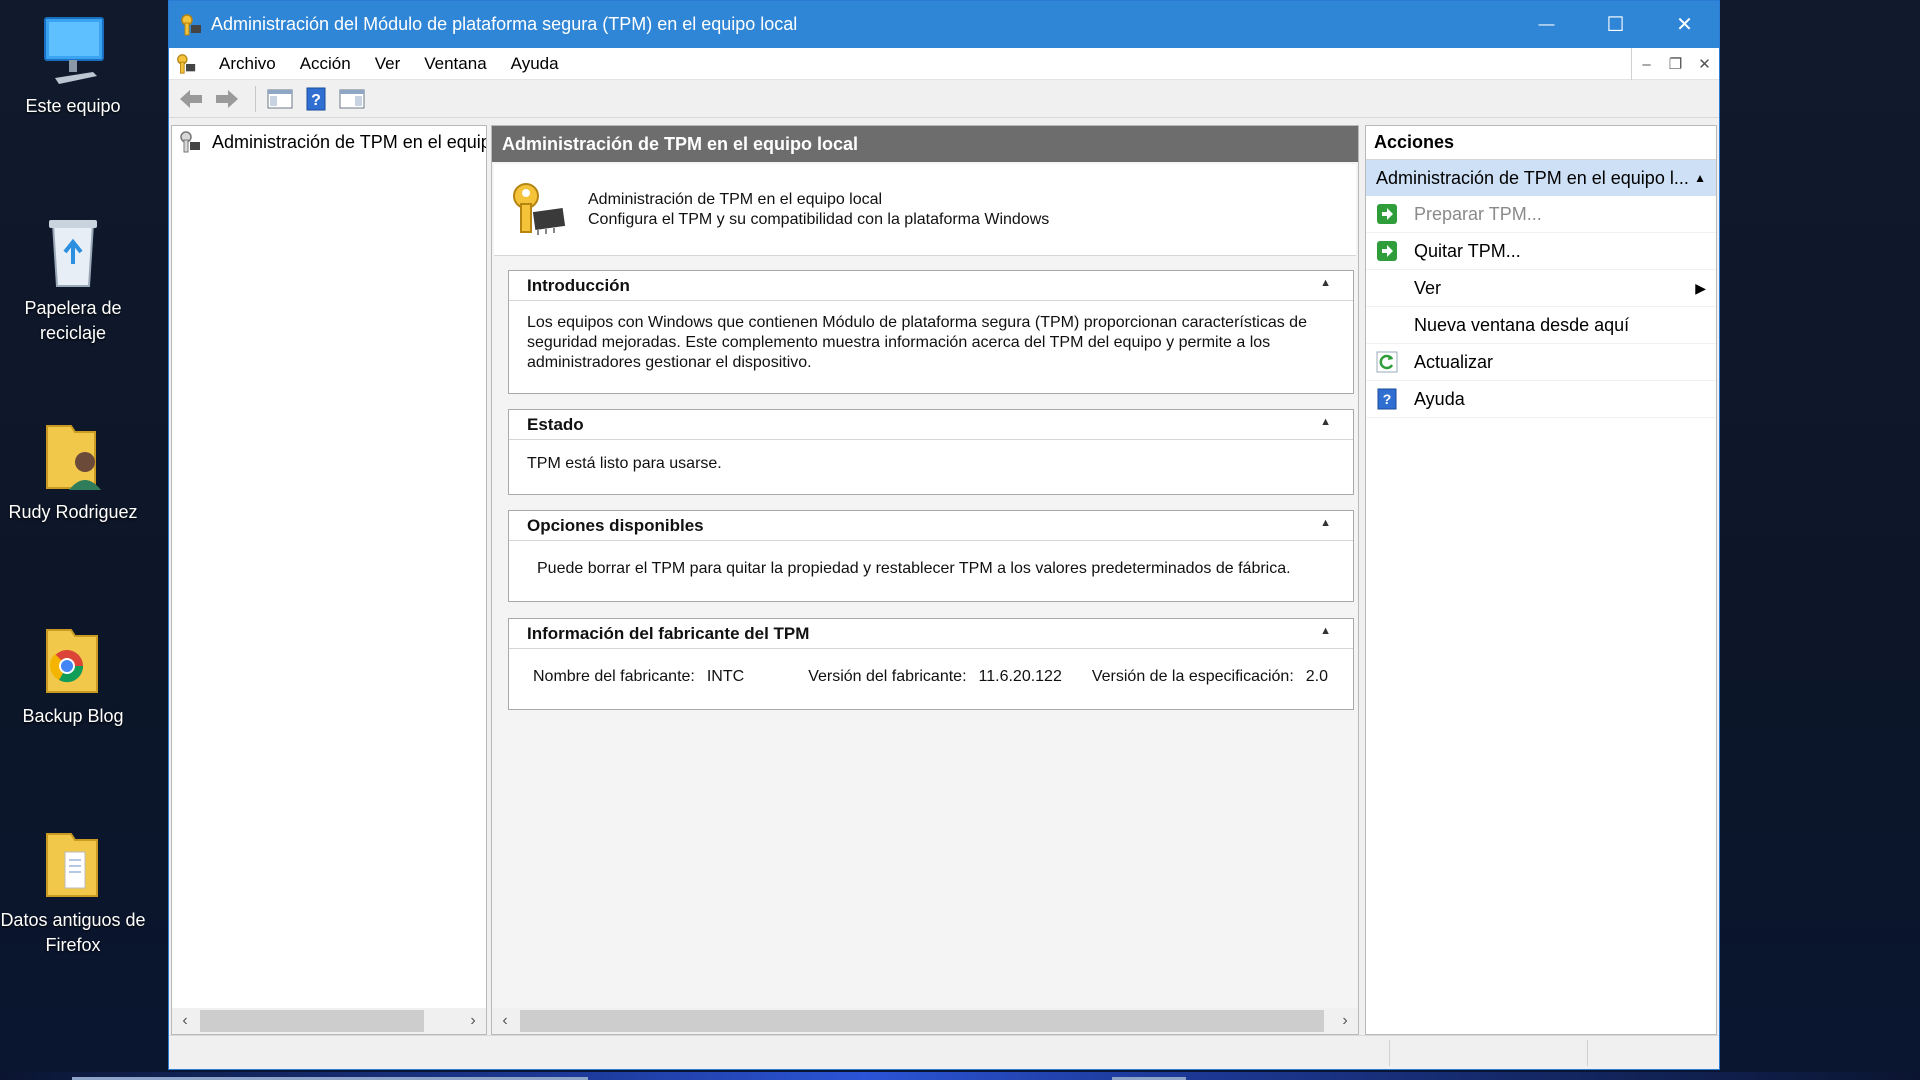  What do you see at coordinates (388, 64) in the screenshot?
I see `menu-ver: Ver` at bounding box center [388, 64].